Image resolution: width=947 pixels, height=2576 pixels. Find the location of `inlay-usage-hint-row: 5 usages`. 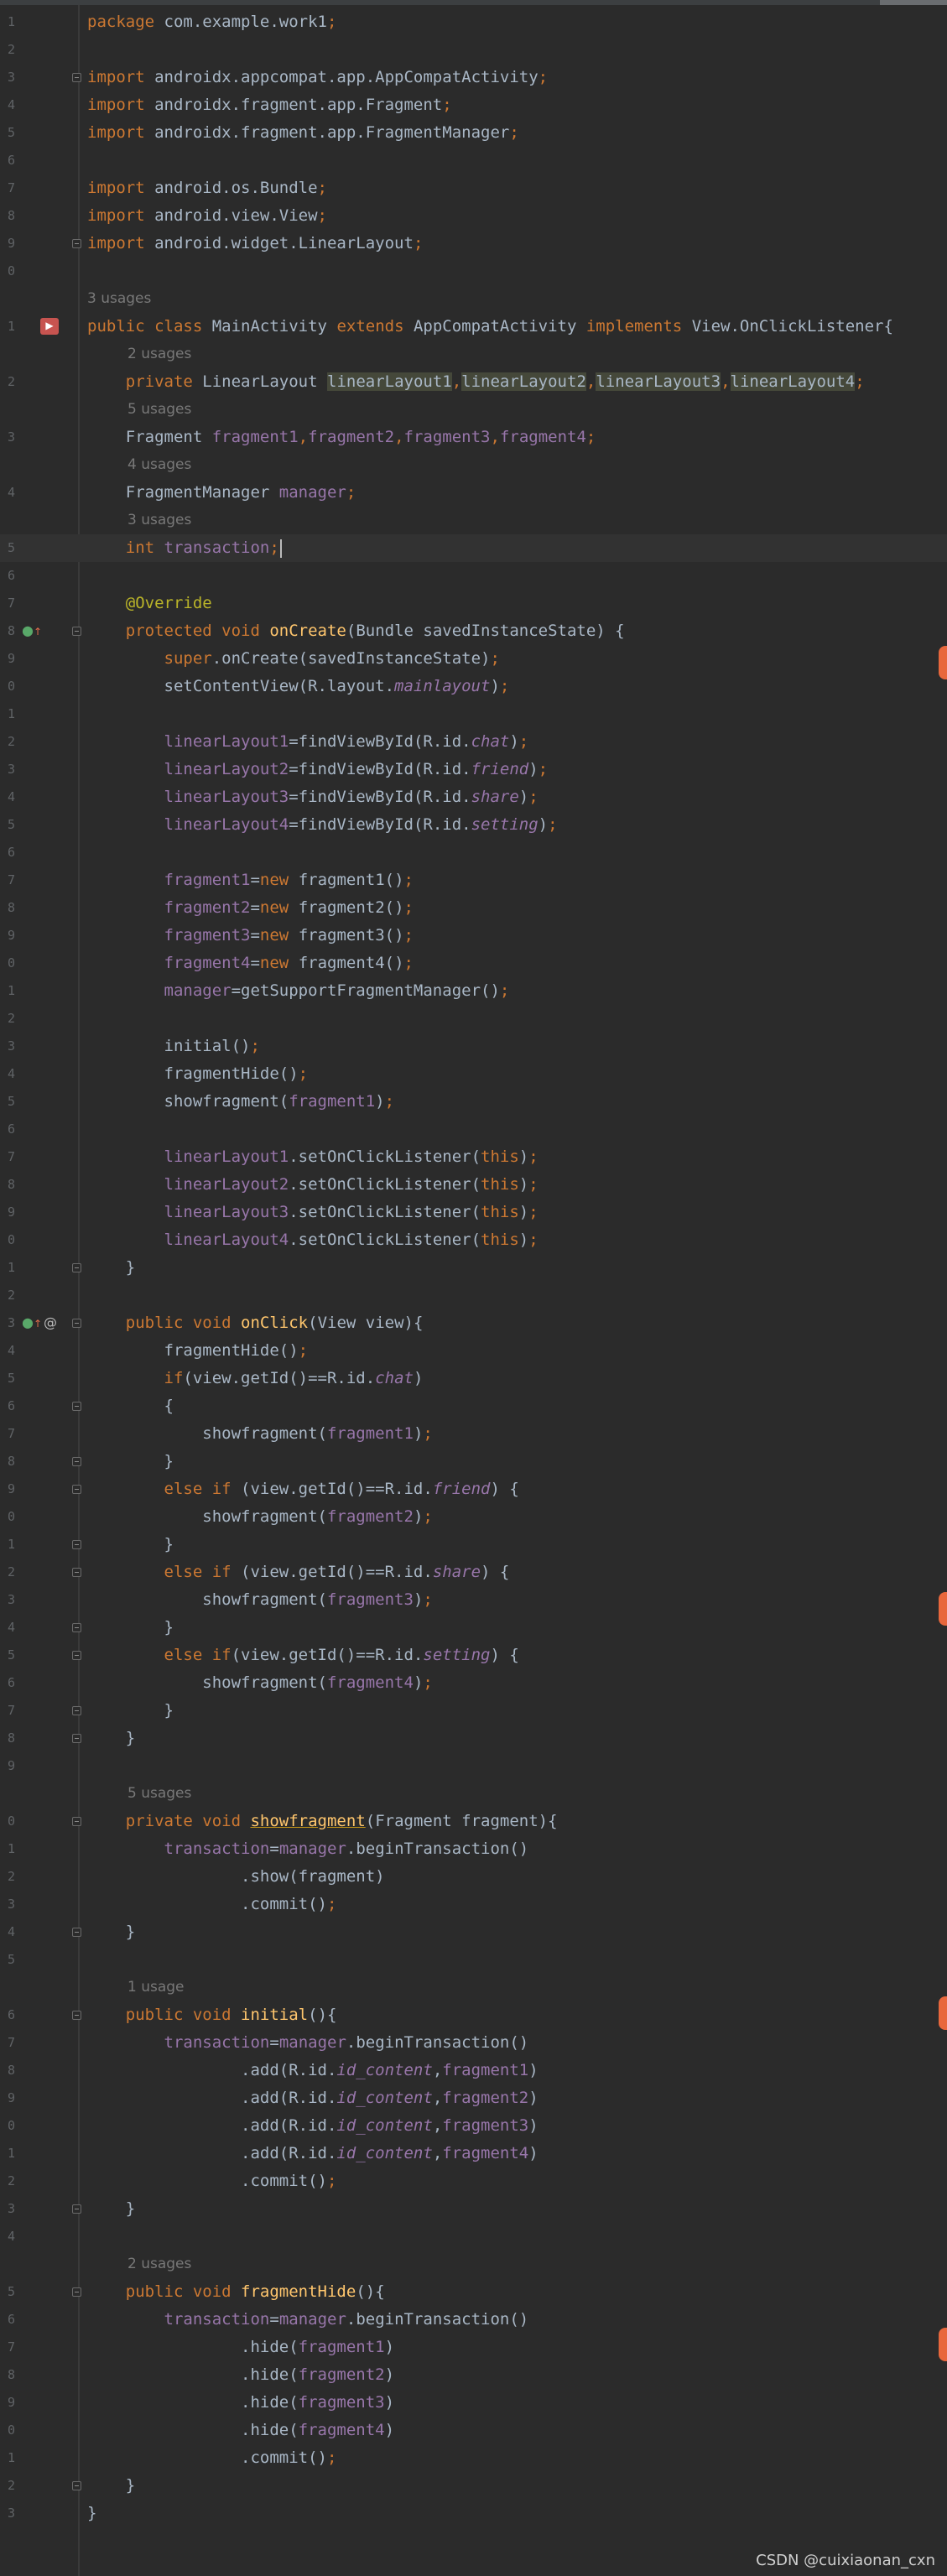

inlay-usage-hint-row: 5 usages is located at coordinates (473, 1794).